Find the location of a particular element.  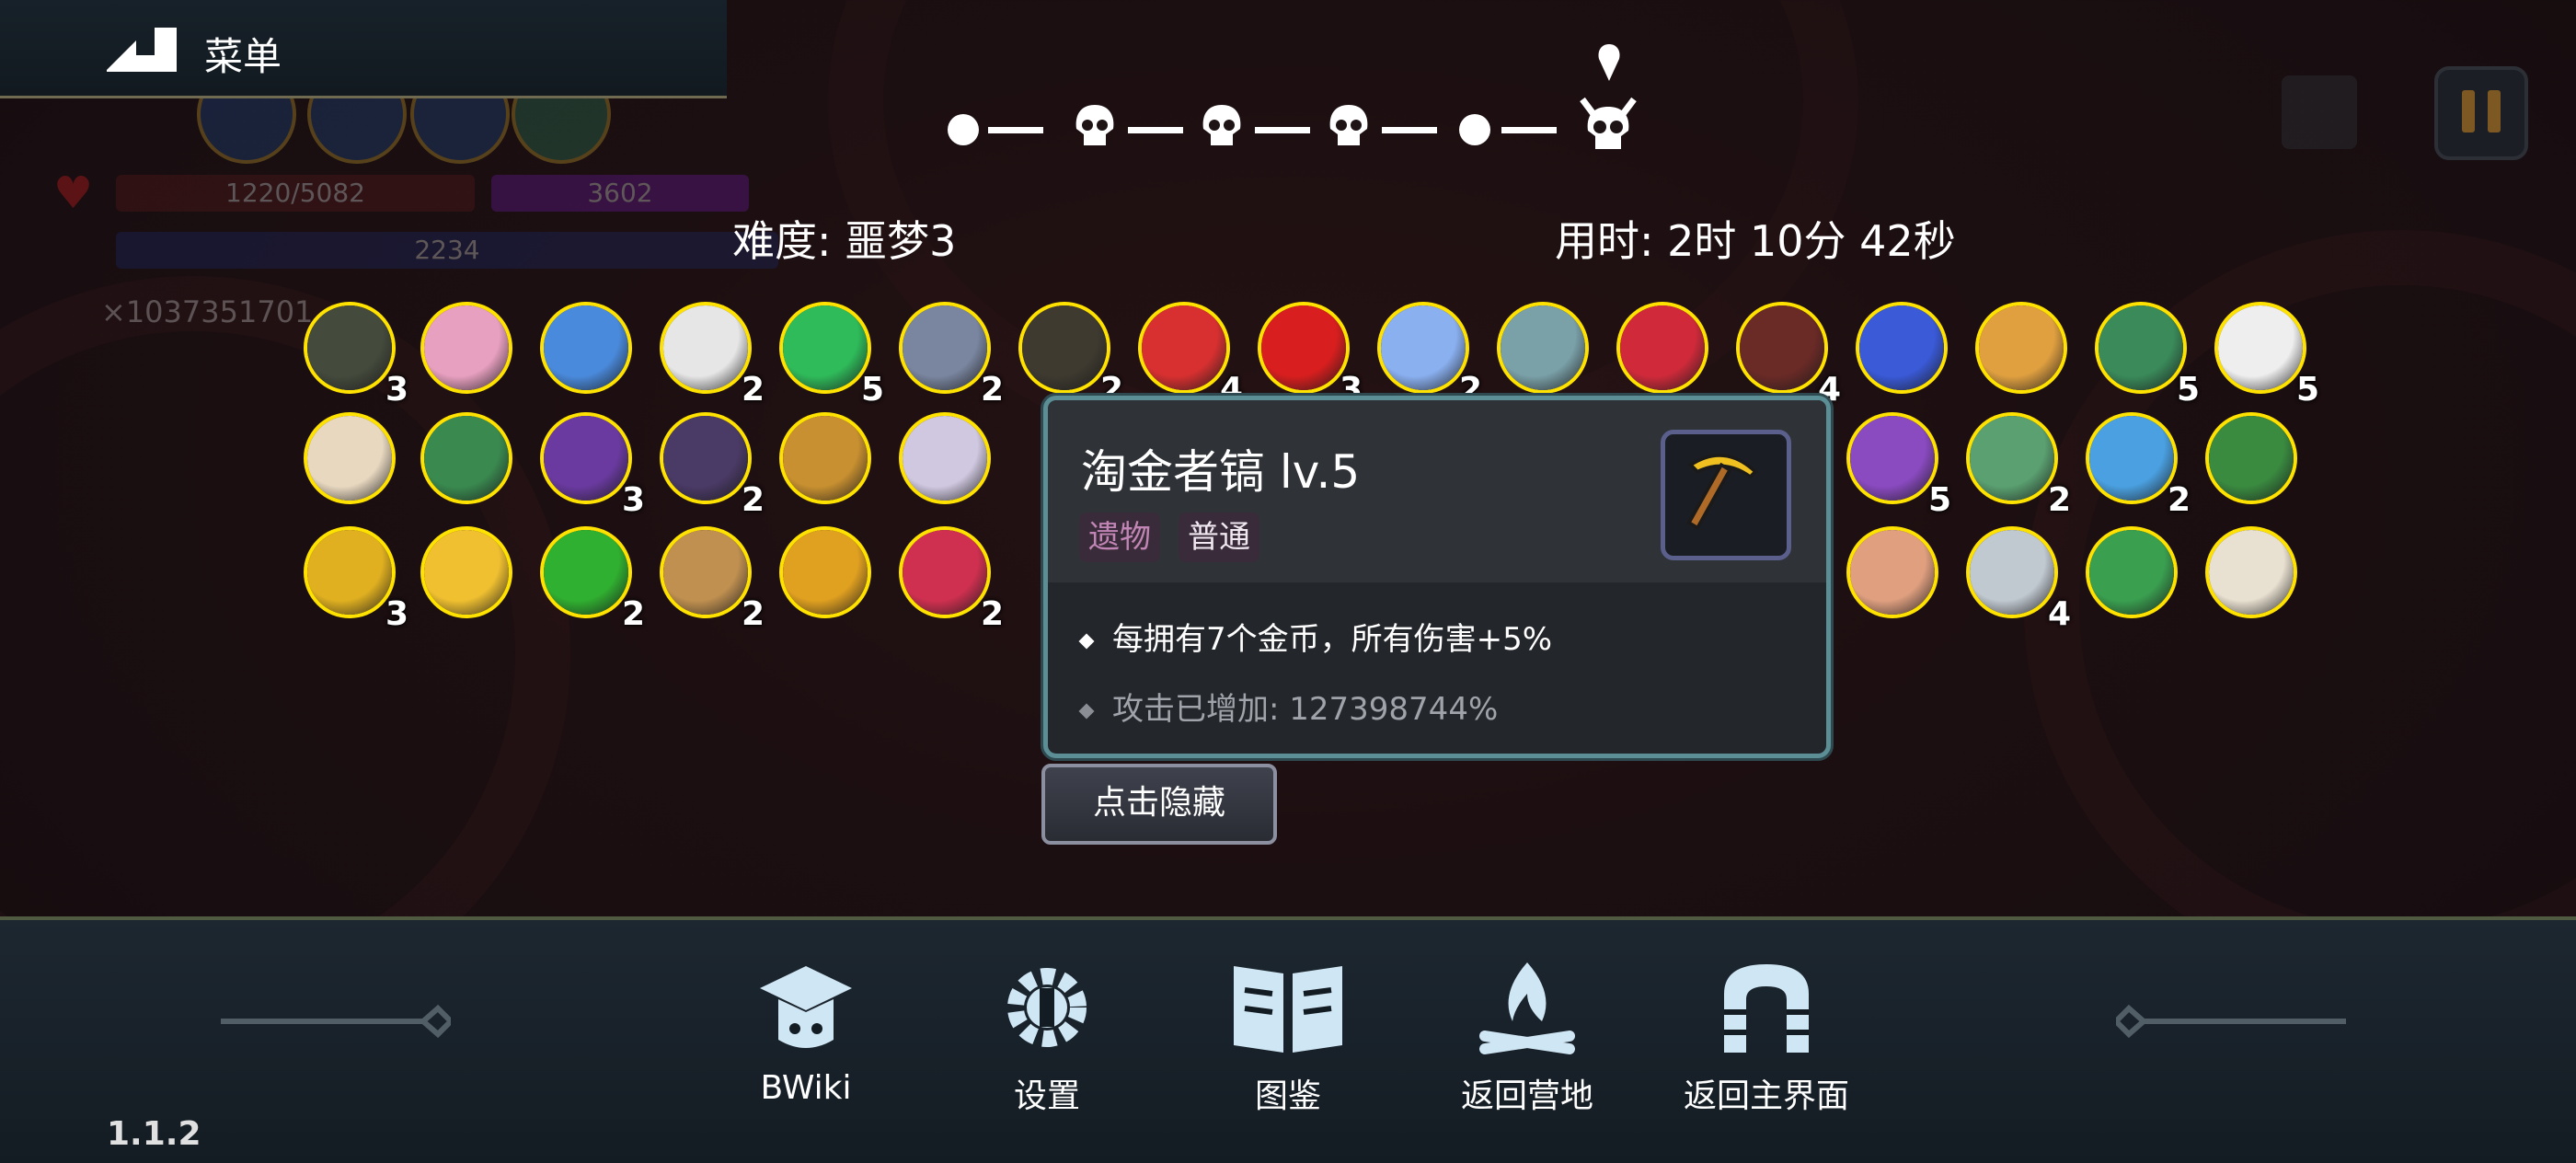

hourglass-icon is located at coordinates (705, 573).